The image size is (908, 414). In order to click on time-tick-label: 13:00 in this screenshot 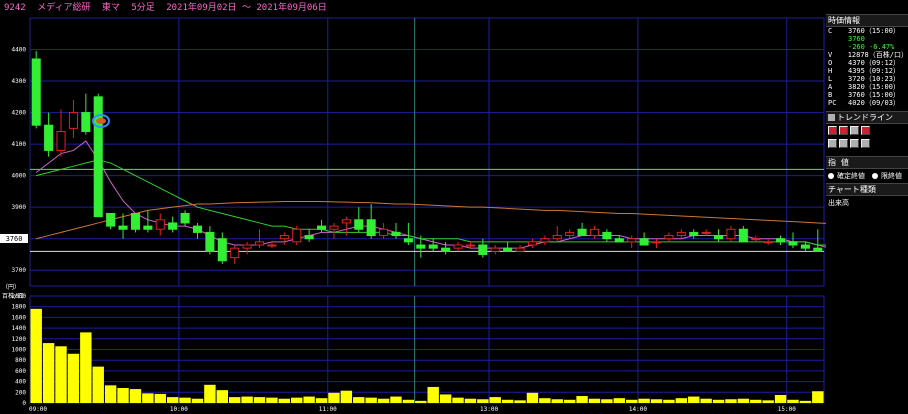, I will do `click(489, 409)`.